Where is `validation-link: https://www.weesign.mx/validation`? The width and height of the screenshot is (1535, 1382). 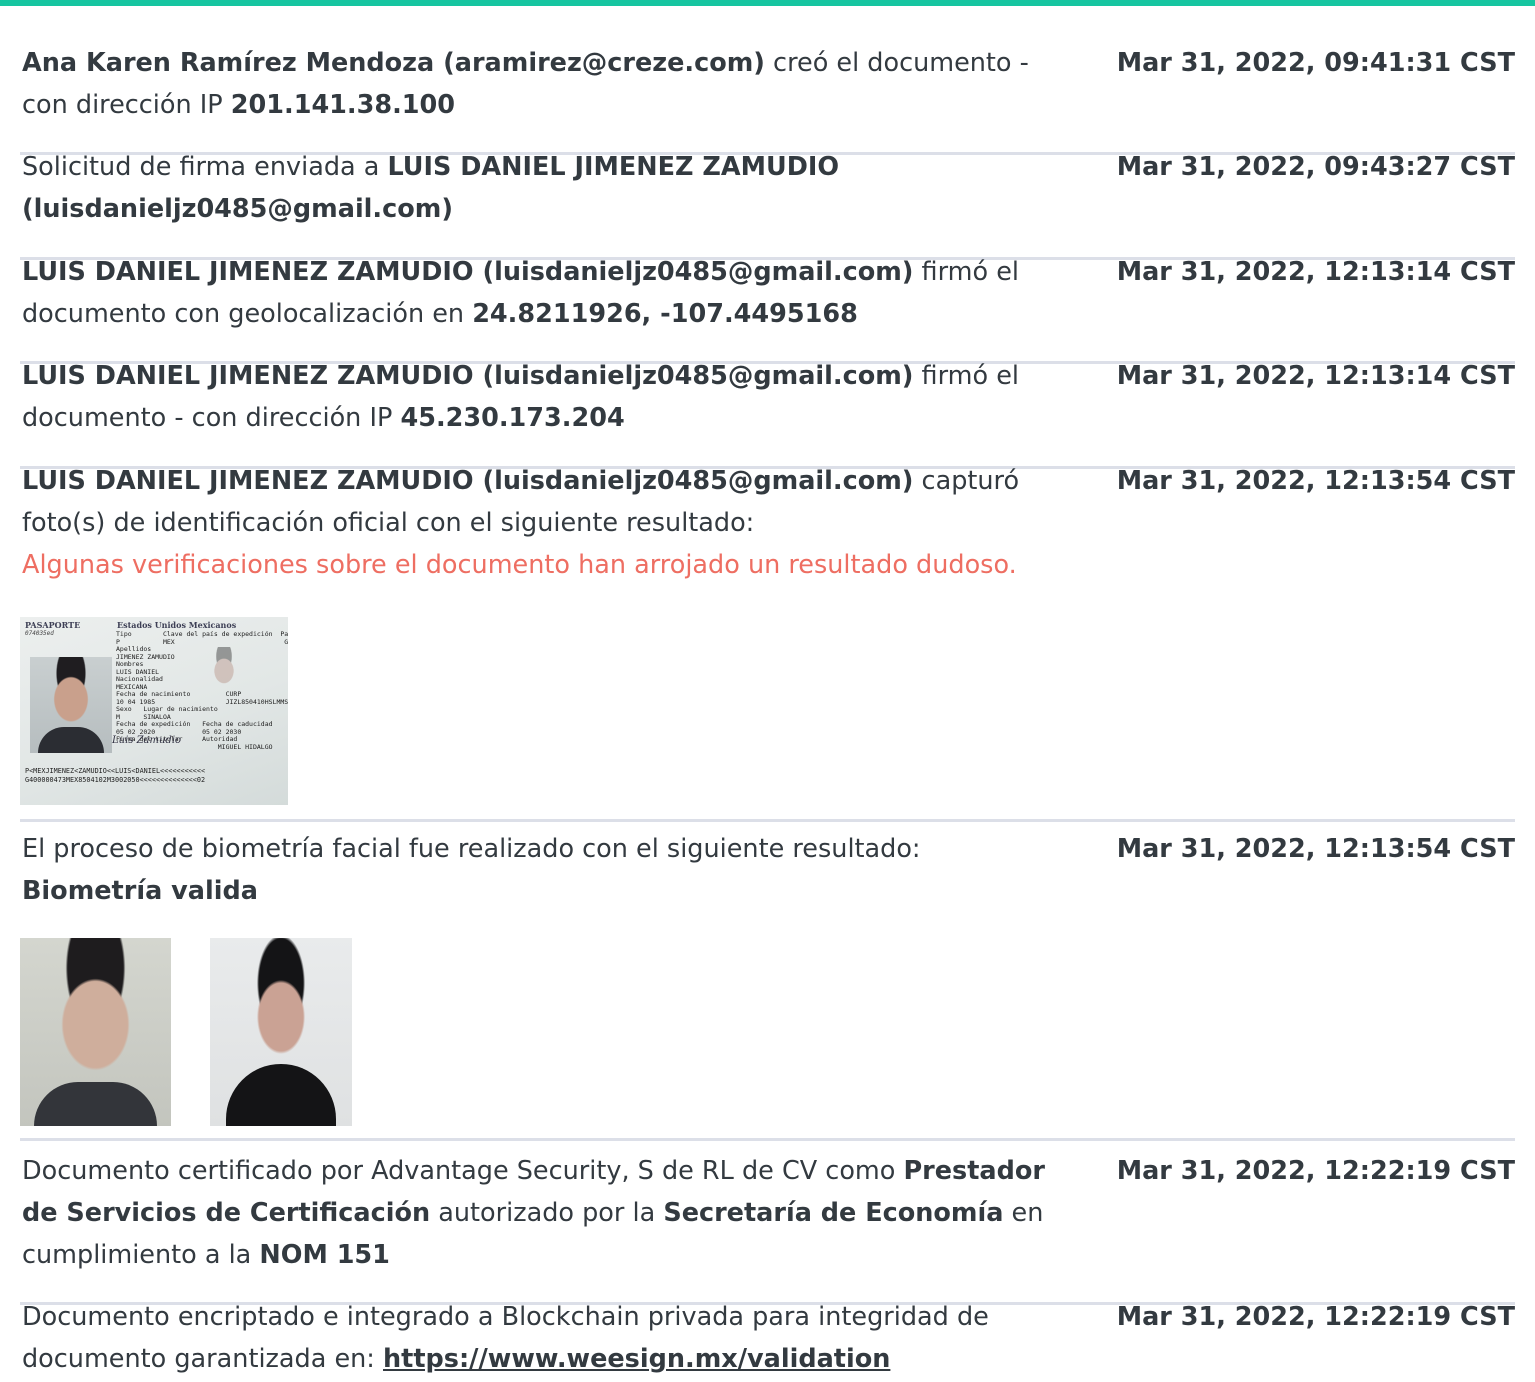
validation-link: https://www.weesign.mx/validation is located at coordinates (636, 1359).